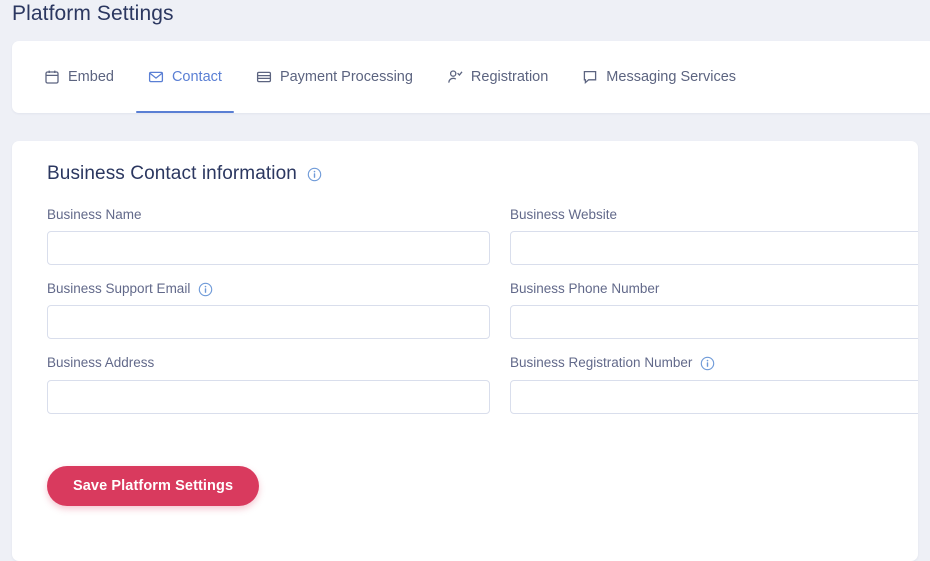  I want to click on tab-label: Embed, so click(91, 76).